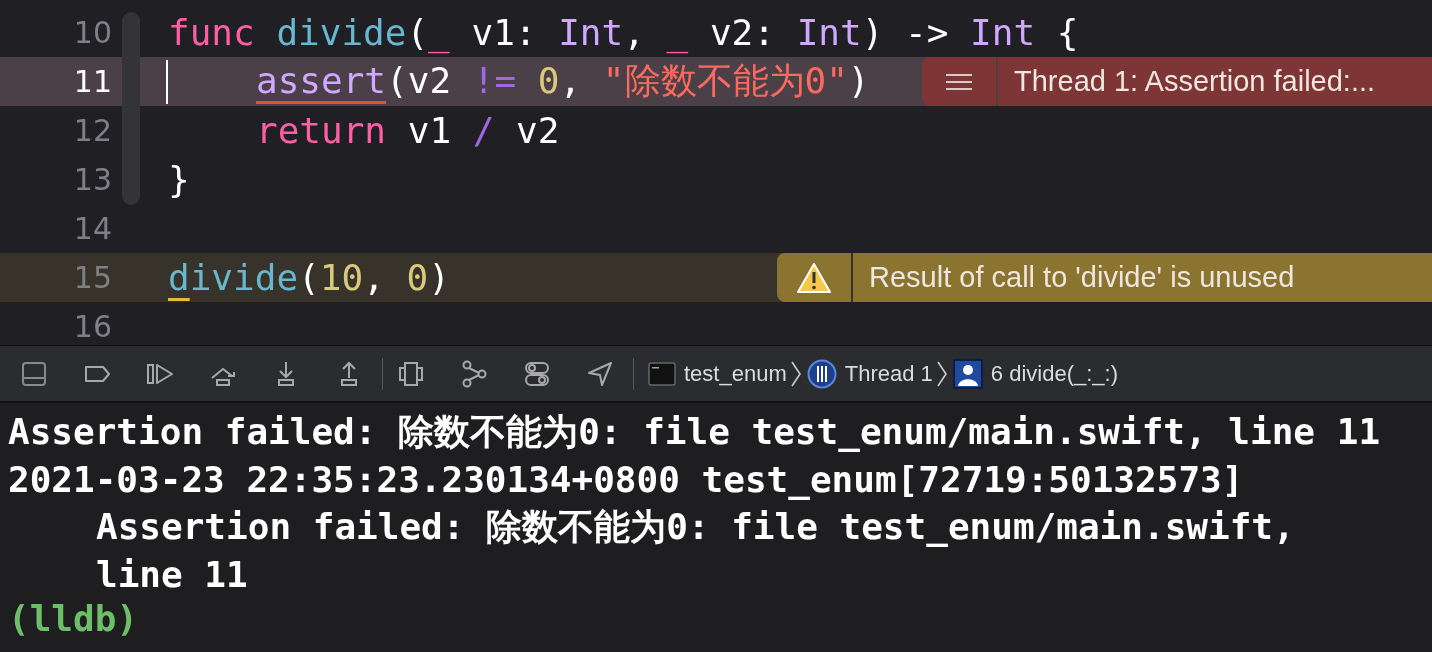 This screenshot has height=652, width=1432. I want to click on frames-icon, so click(411, 373).